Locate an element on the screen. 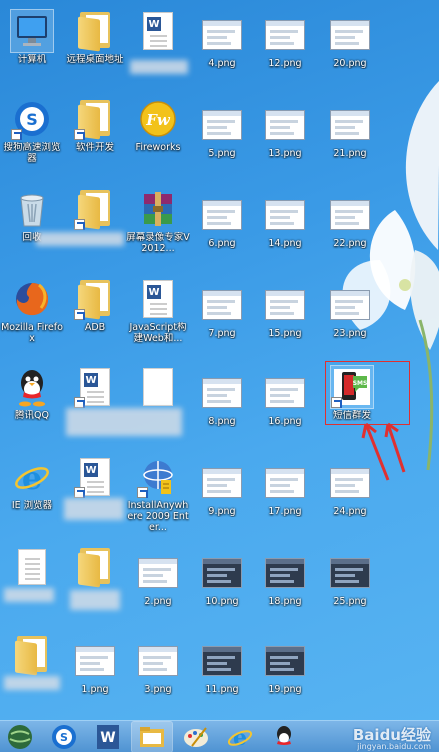  ie-icon: e is located at coordinates (32, 477).